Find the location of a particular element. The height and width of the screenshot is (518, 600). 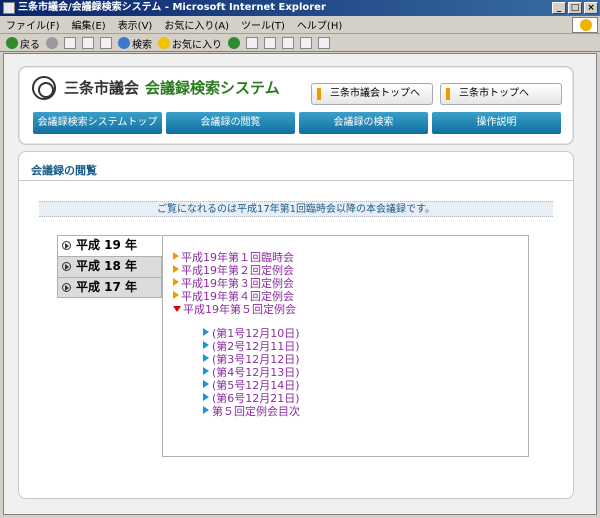

contents-link: 第５回定例会目次 is located at coordinates (251, 411).